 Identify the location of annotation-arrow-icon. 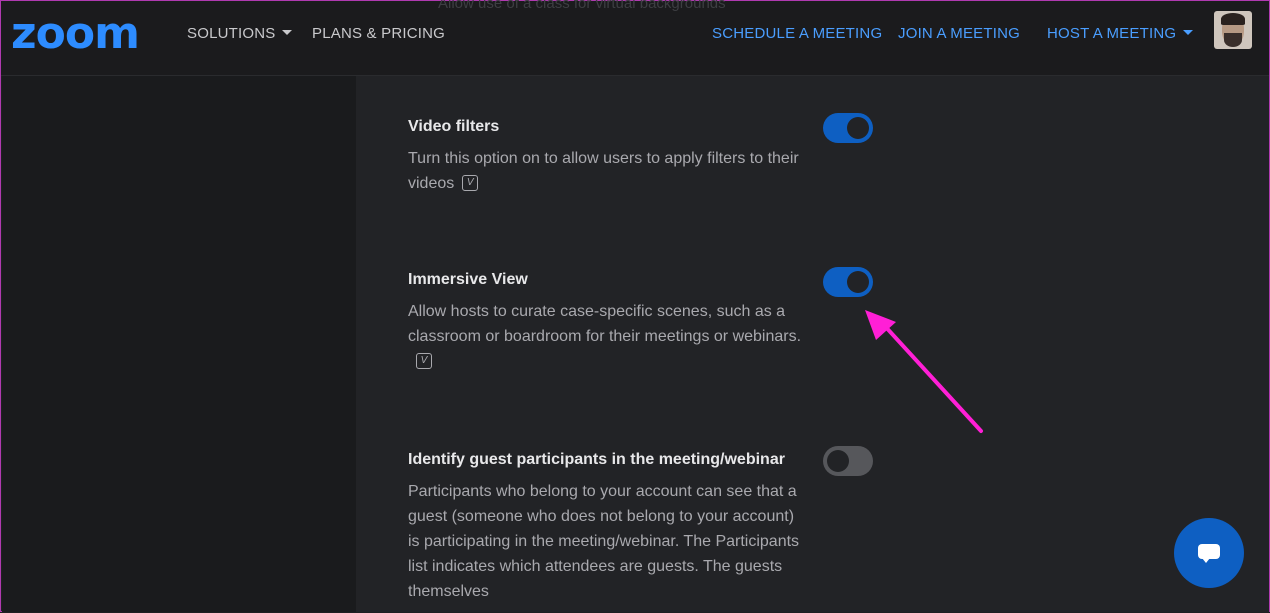
(924, 371).